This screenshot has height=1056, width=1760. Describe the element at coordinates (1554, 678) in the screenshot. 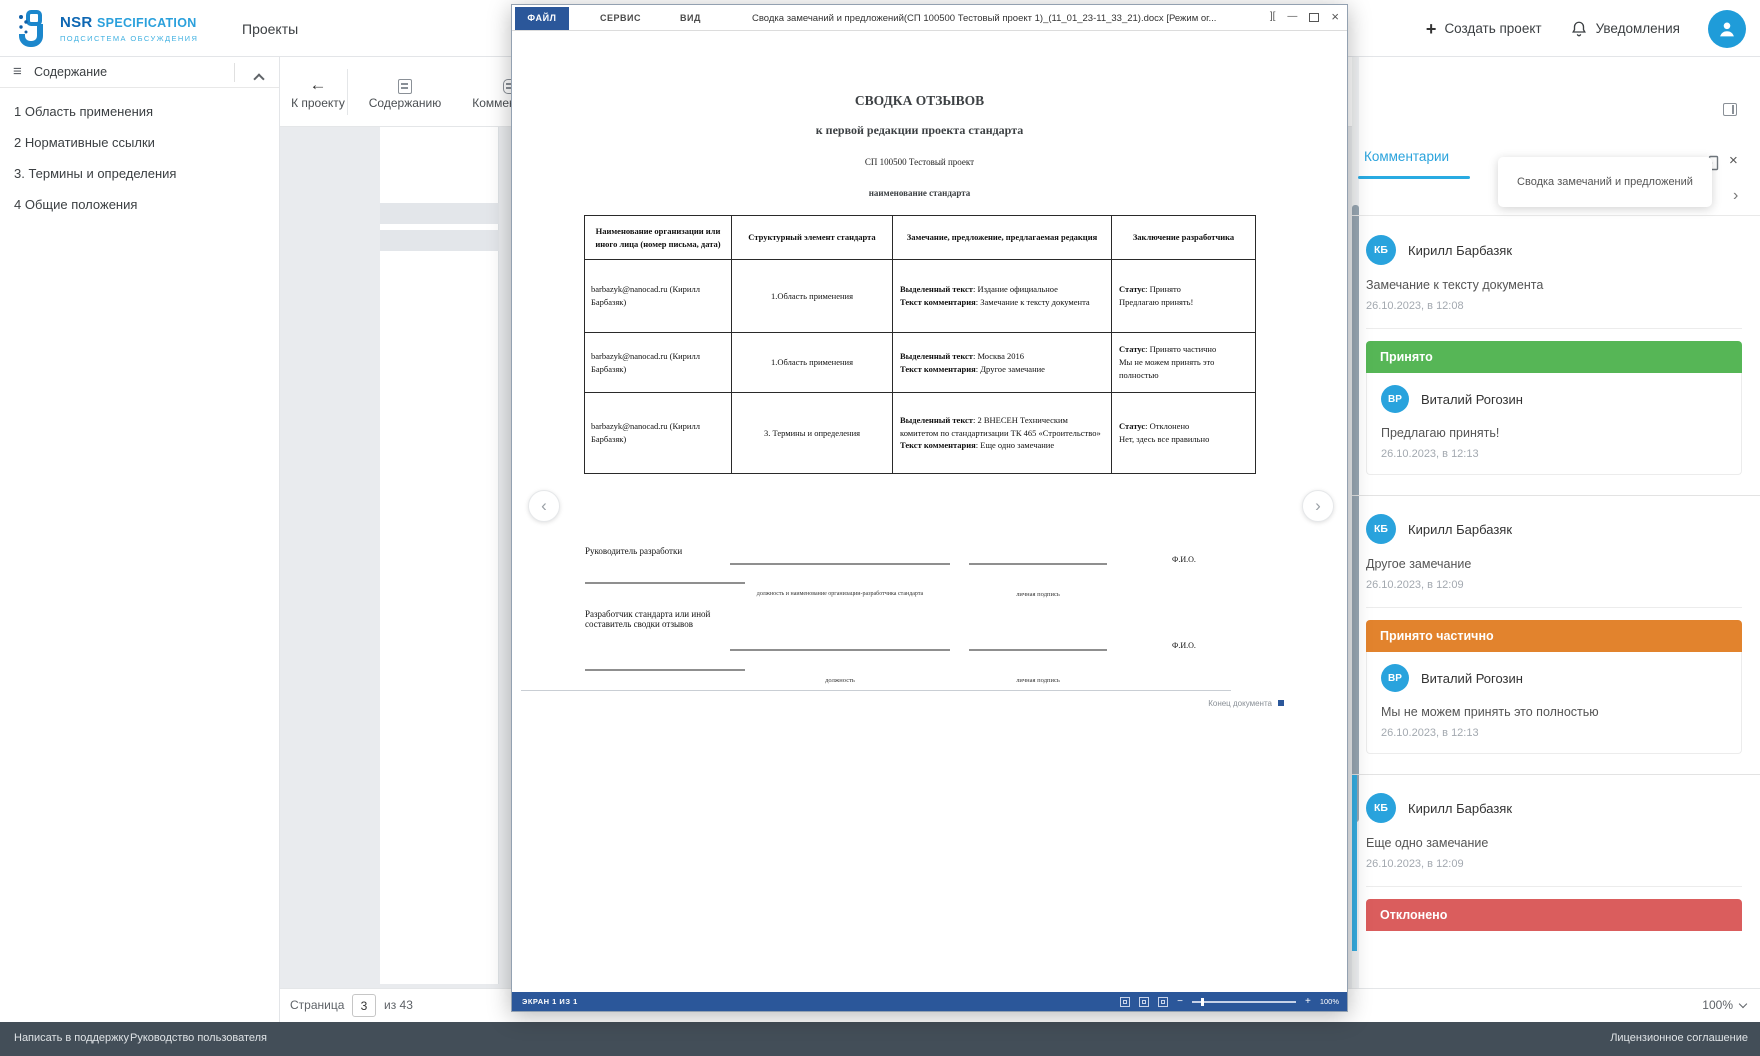

I see `reply-author-row: ВР Виталий Рогозин` at that location.